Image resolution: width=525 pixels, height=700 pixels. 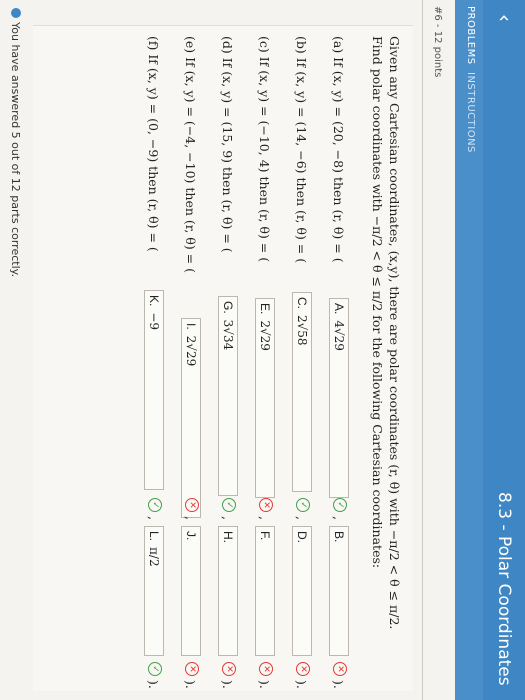 I want to click on part-question: (f) If (x, y) = (0, −9) then (r, θ) = (, so click(x=153, y=144).